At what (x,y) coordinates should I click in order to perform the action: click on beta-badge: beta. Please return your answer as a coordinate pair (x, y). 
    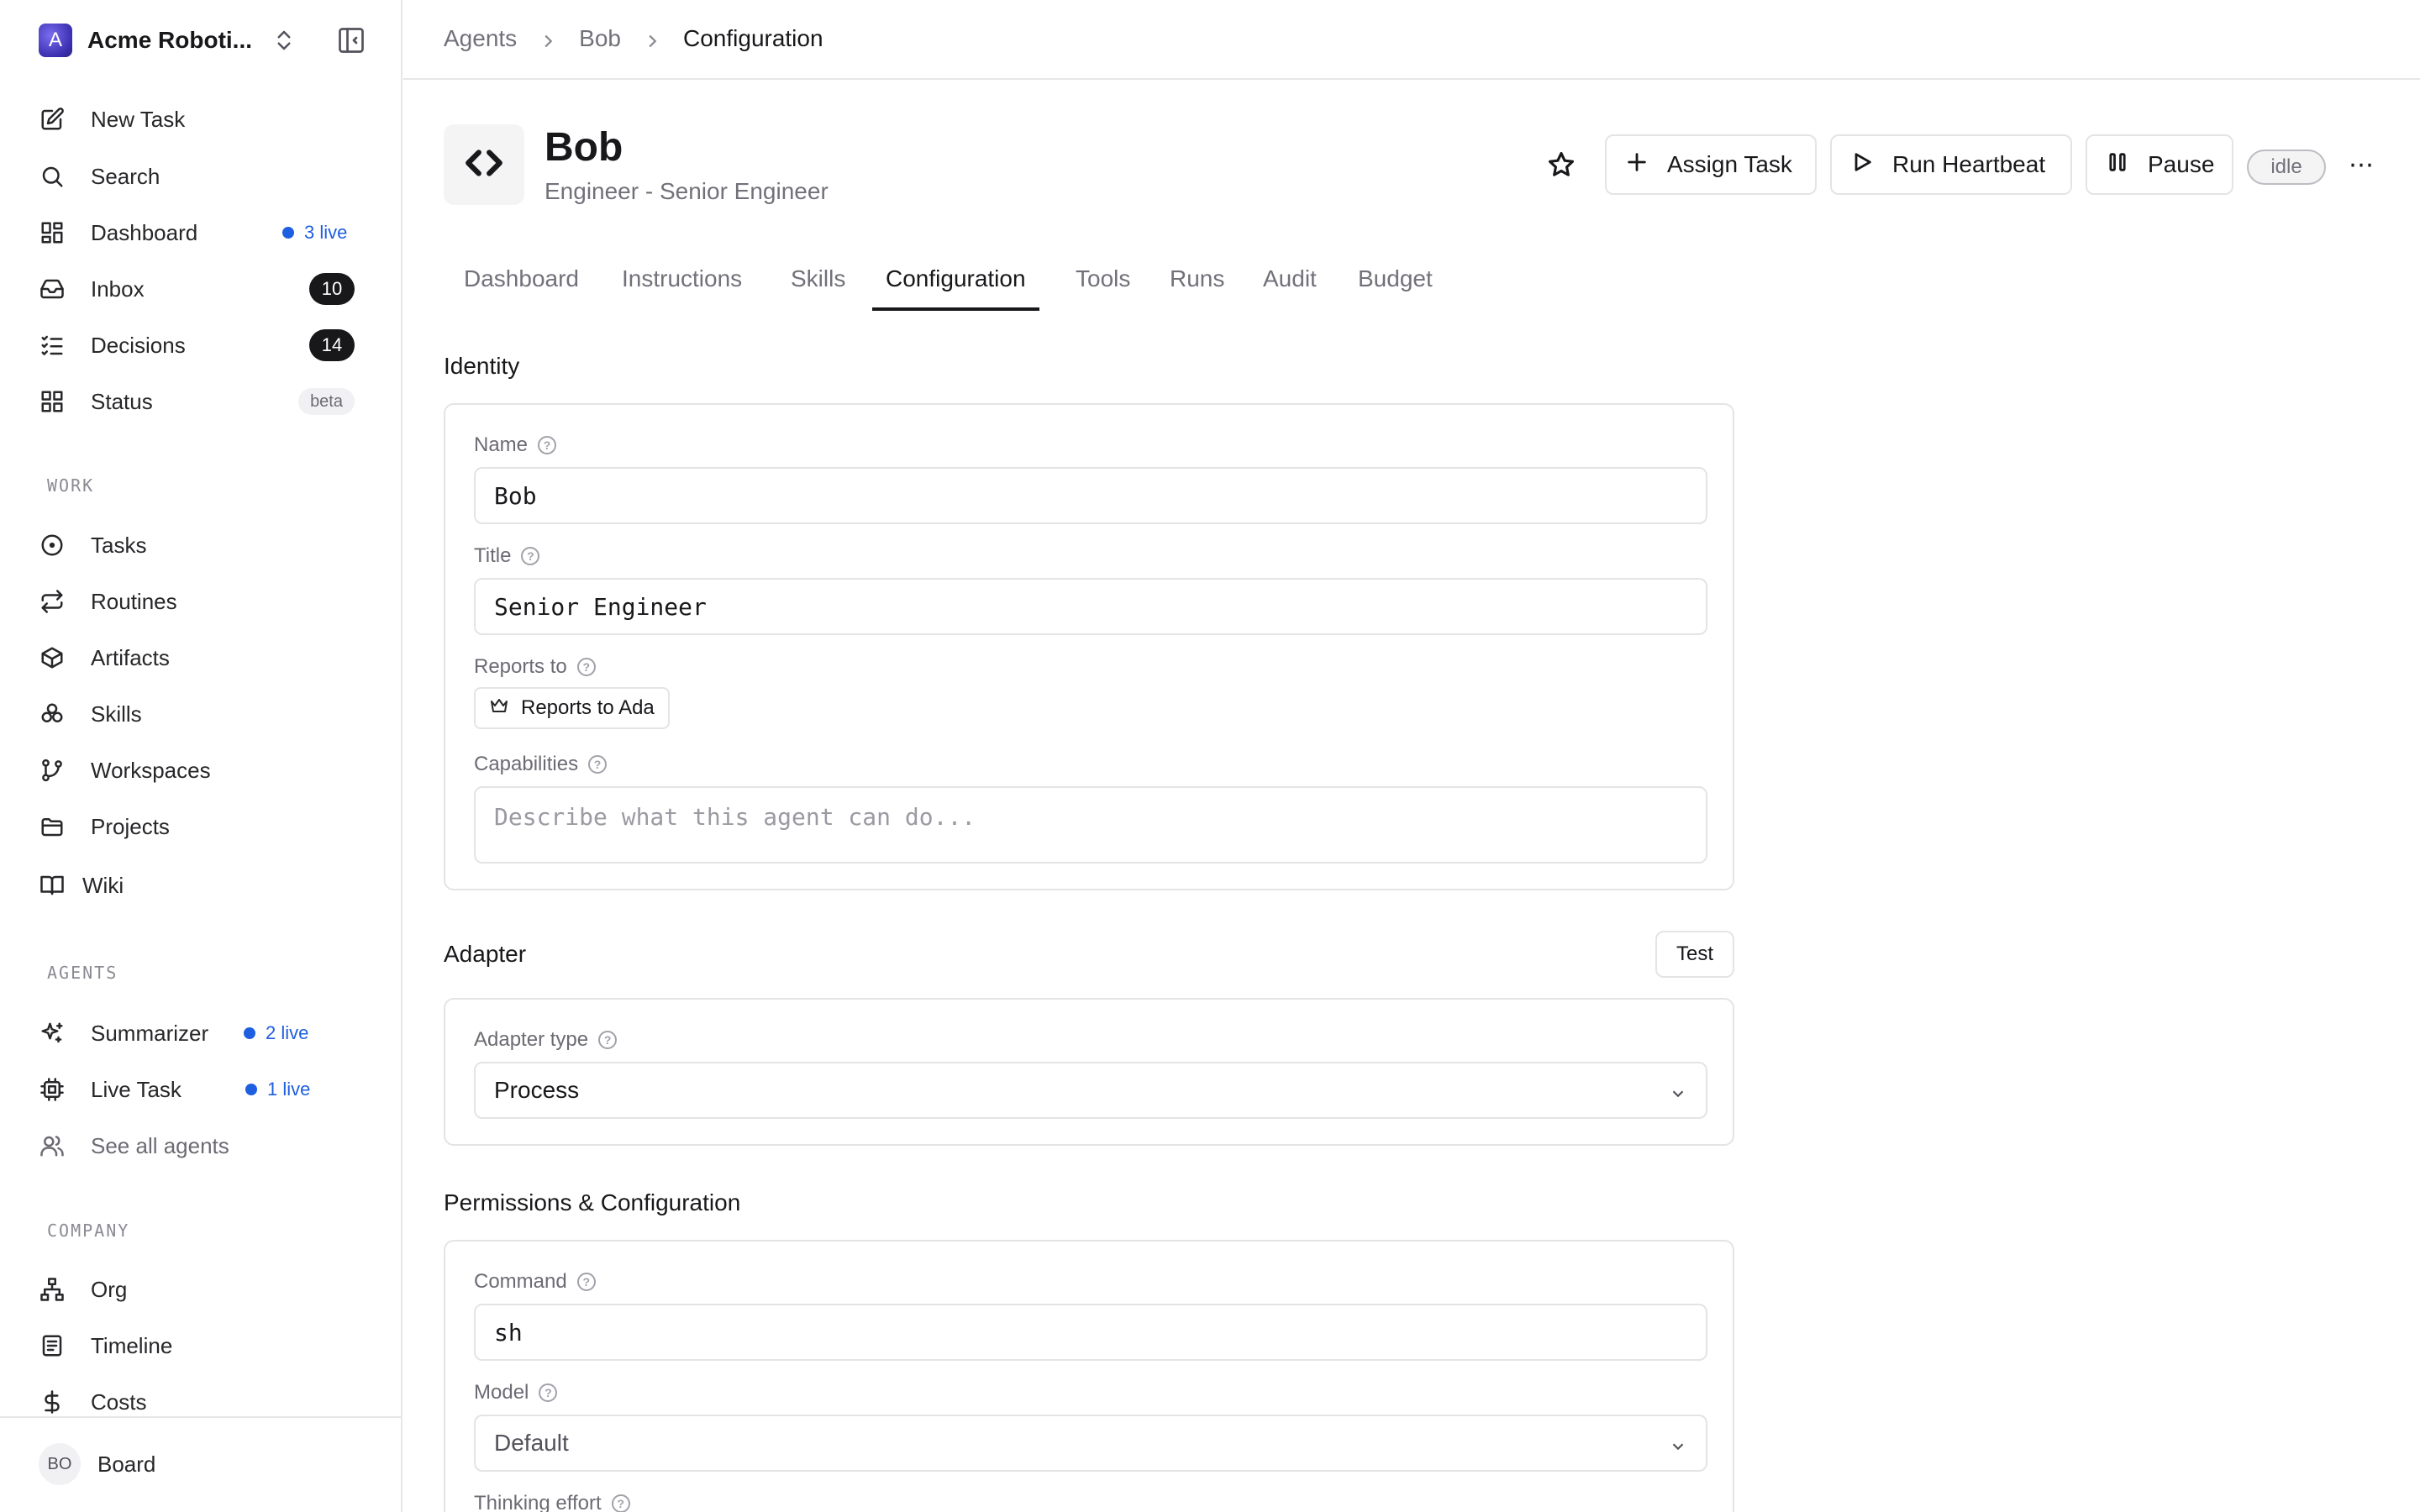
    Looking at the image, I should click on (326, 401).